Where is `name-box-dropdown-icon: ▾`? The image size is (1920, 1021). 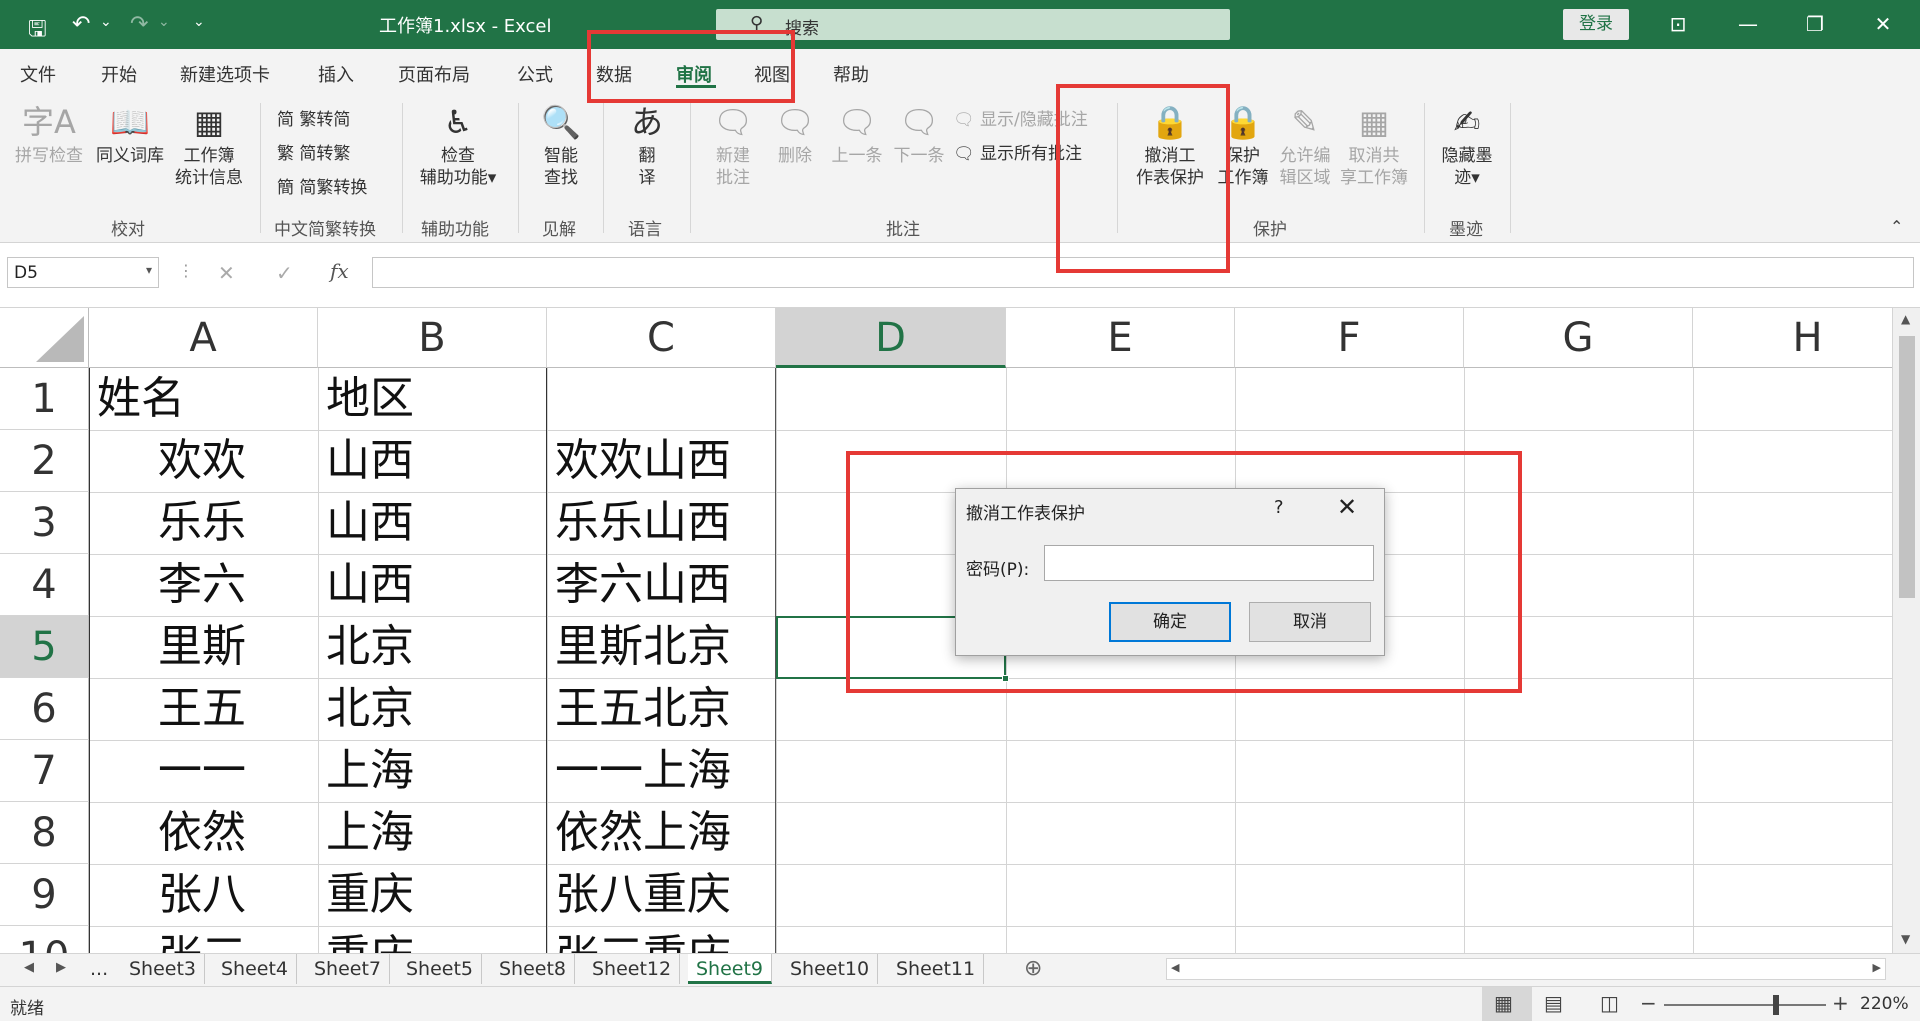 name-box-dropdown-icon: ▾ is located at coordinates (149, 270).